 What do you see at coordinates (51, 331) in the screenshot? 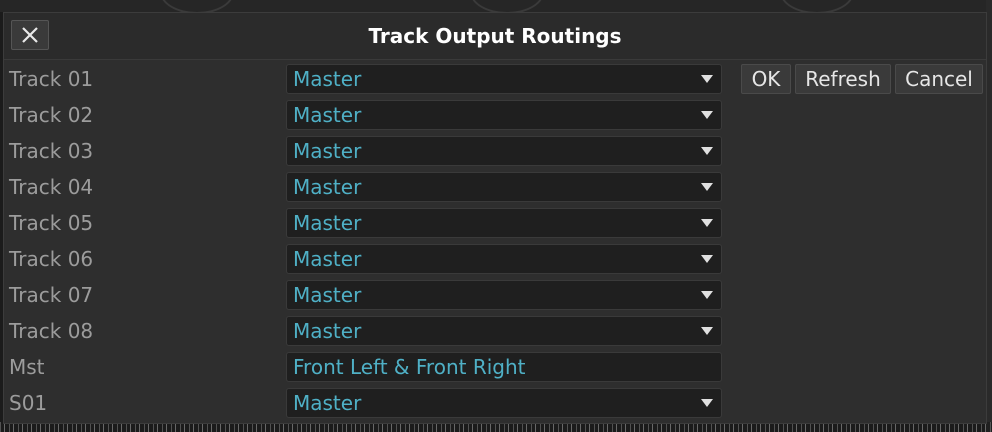
I see `track-name-label: Track 08` at bounding box center [51, 331].